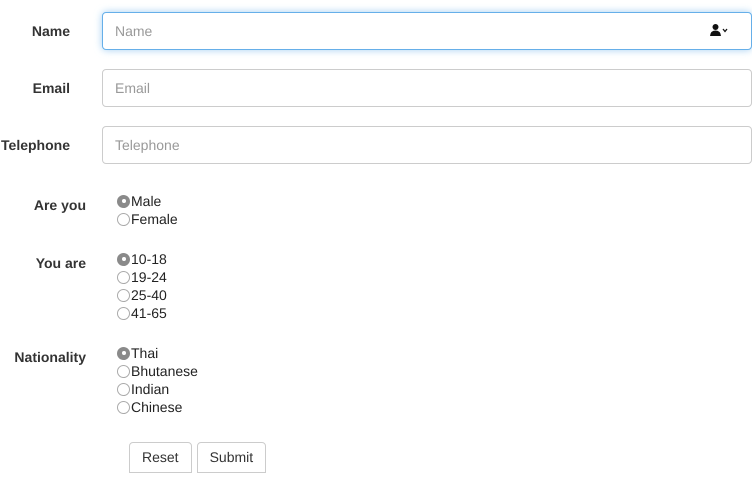 The width and height of the screenshot is (752, 500). What do you see at coordinates (427, 88) in the screenshot?
I see `input-field: Email` at bounding box center [427, 88].